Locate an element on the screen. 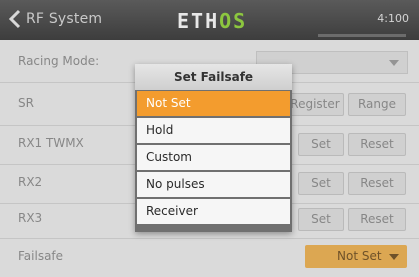 The image size is (419, 277). top-bar: RF System ETHOS 4:100 is located at coordinates (209, 20).